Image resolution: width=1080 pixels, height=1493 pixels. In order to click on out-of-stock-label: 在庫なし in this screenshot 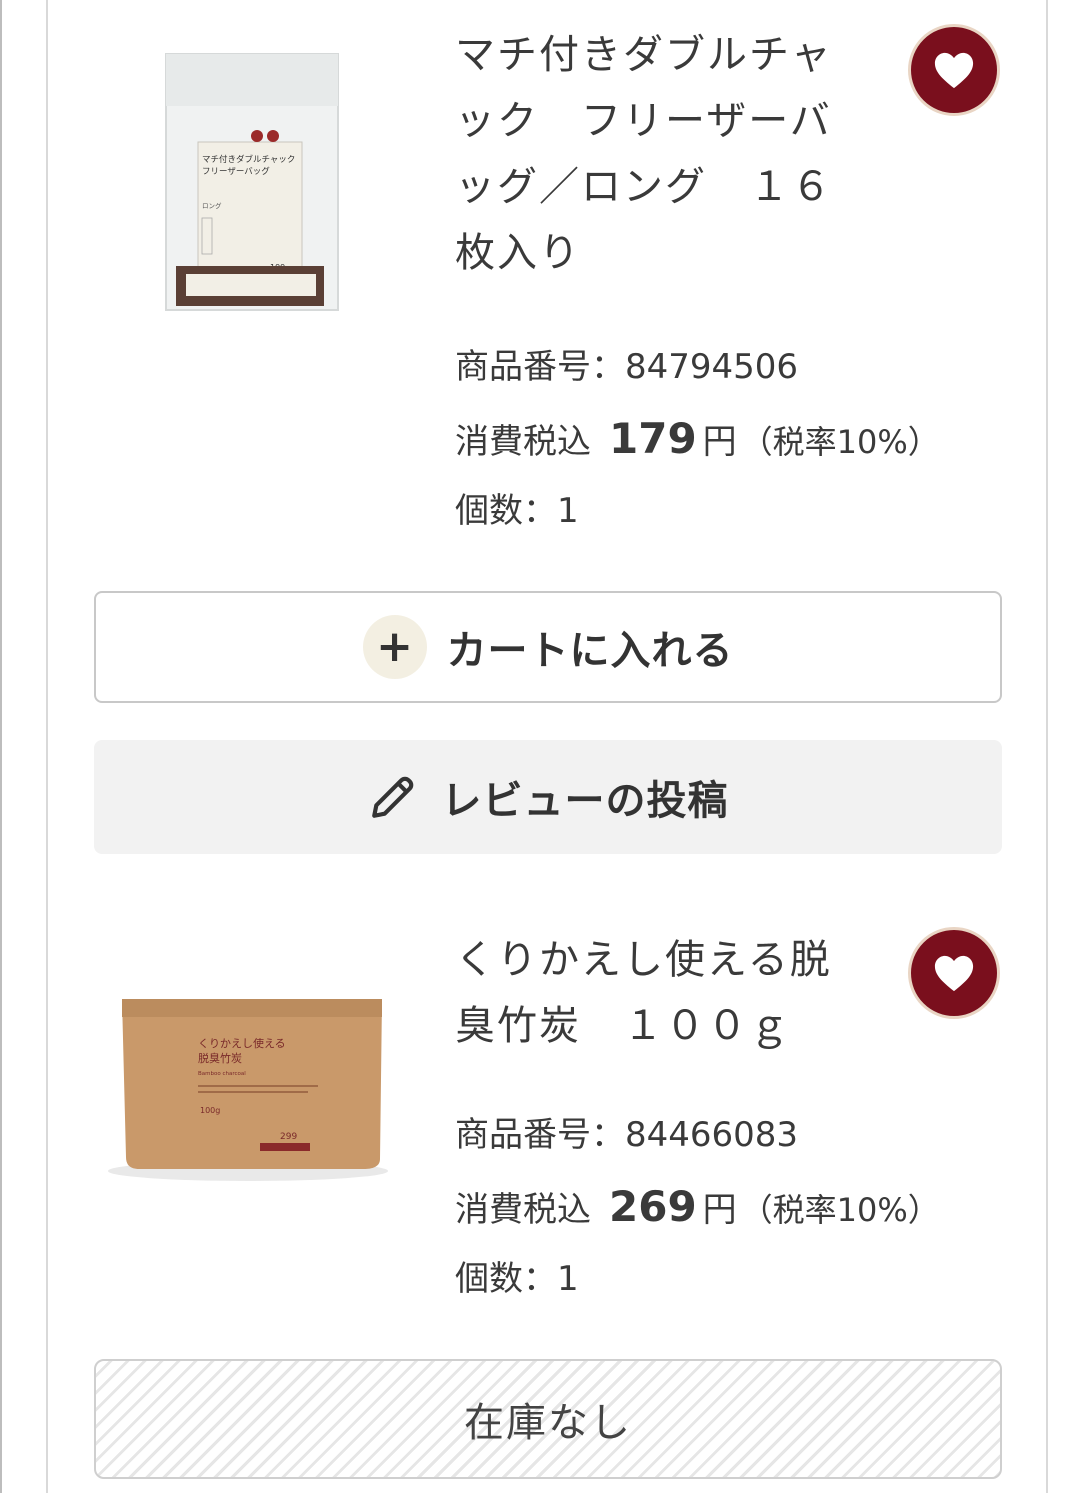, I will do `click(548, 1423)`.